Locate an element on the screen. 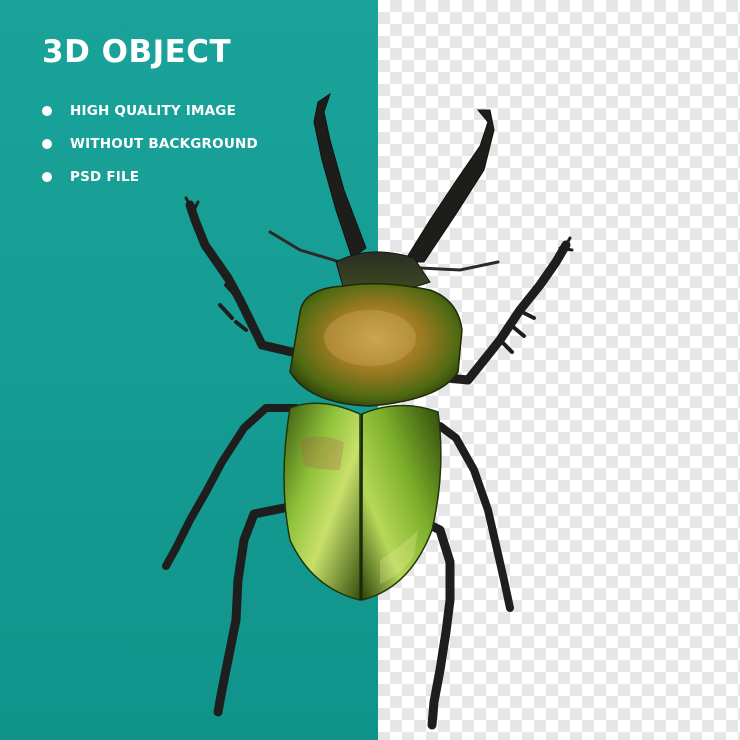 The width and height of the screenshot is (740, 740). beetle-shell-left is located at coordinates (322, 501).